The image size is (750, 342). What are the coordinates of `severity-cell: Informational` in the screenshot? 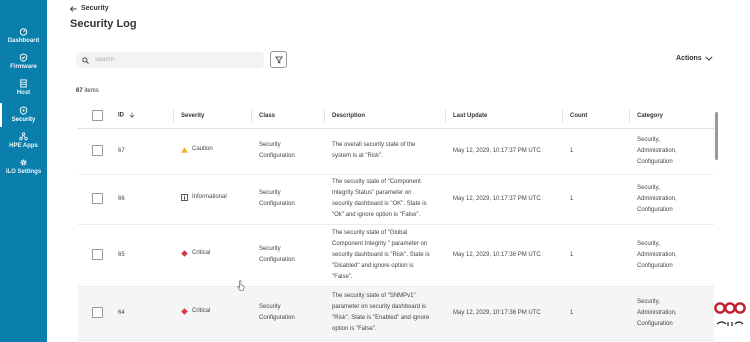 It's located at (204, 197).